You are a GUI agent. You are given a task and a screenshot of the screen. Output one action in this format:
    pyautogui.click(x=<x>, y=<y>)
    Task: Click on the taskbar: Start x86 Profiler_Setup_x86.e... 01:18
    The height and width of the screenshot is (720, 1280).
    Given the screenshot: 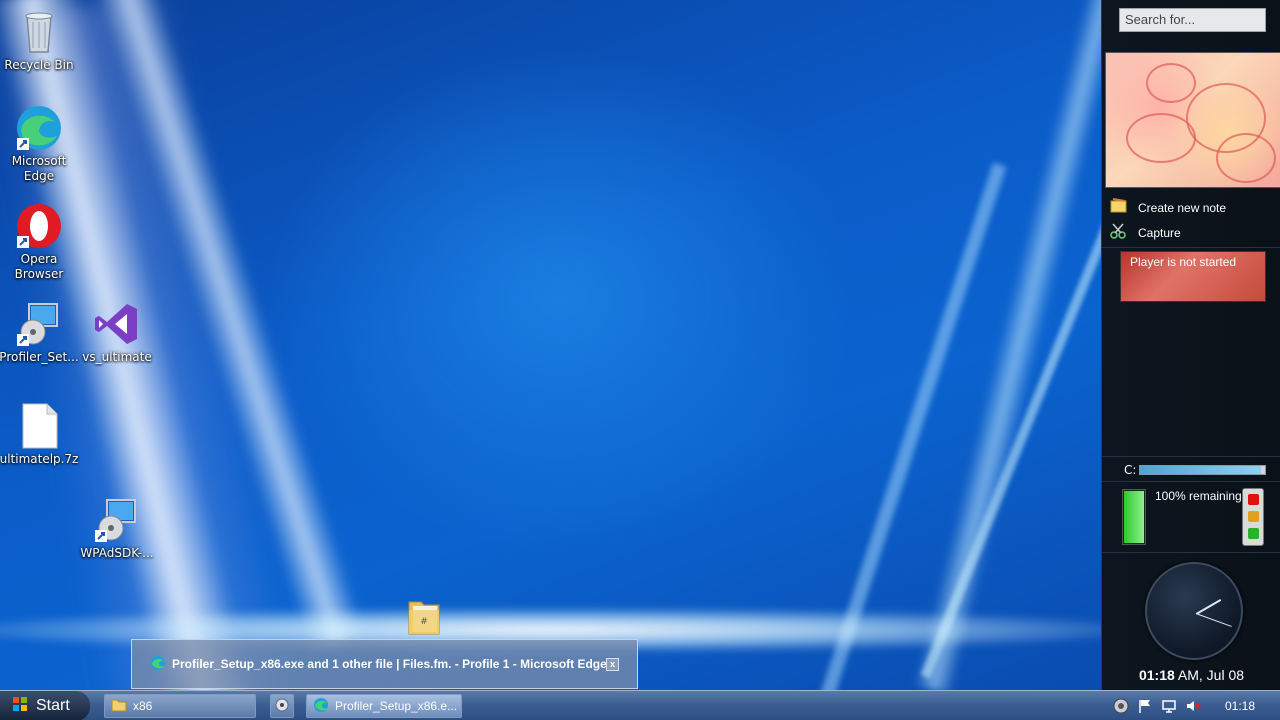 What is the action you would take?
    pyautogui.click(x=640, y=705)
    